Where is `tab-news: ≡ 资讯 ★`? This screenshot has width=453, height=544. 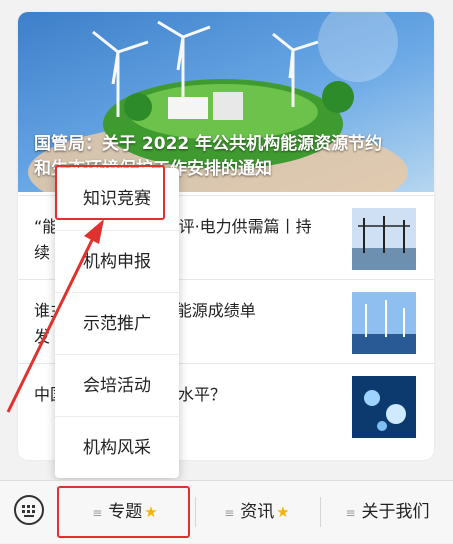
tab-news: ≡ 资讯 ★ is located at coordinates (257, 512).